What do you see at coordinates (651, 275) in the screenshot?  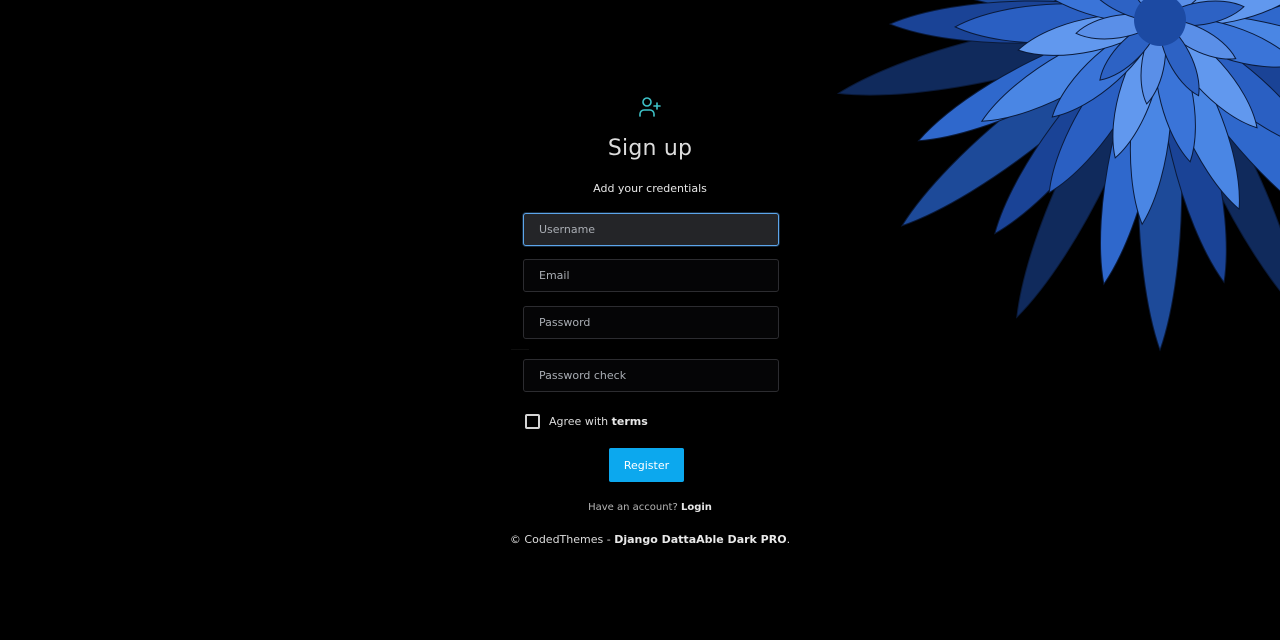 I see `email-input` at bounding box center [651, 275].